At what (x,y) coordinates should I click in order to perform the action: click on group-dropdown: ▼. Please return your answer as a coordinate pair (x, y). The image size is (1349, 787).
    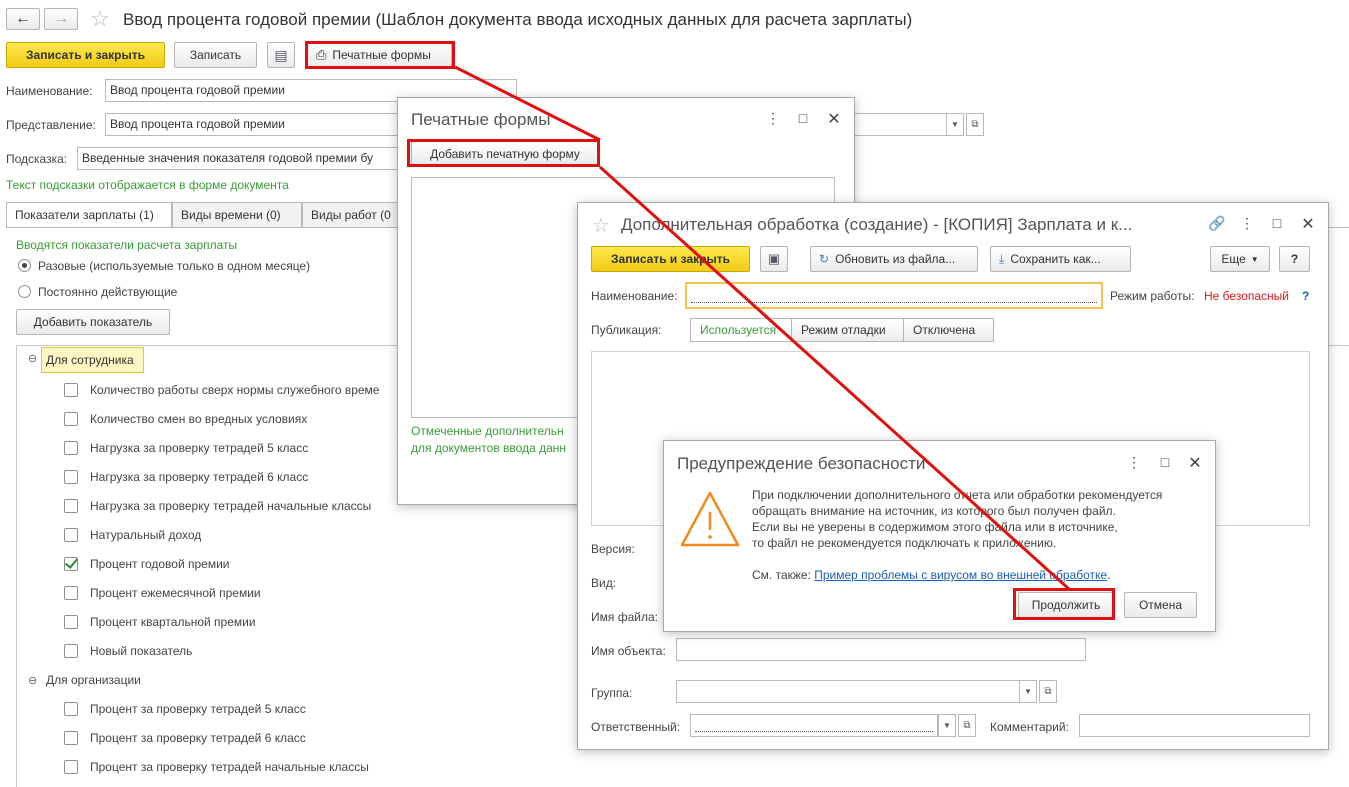
    Looking at the image, I should click on (1028, 691).